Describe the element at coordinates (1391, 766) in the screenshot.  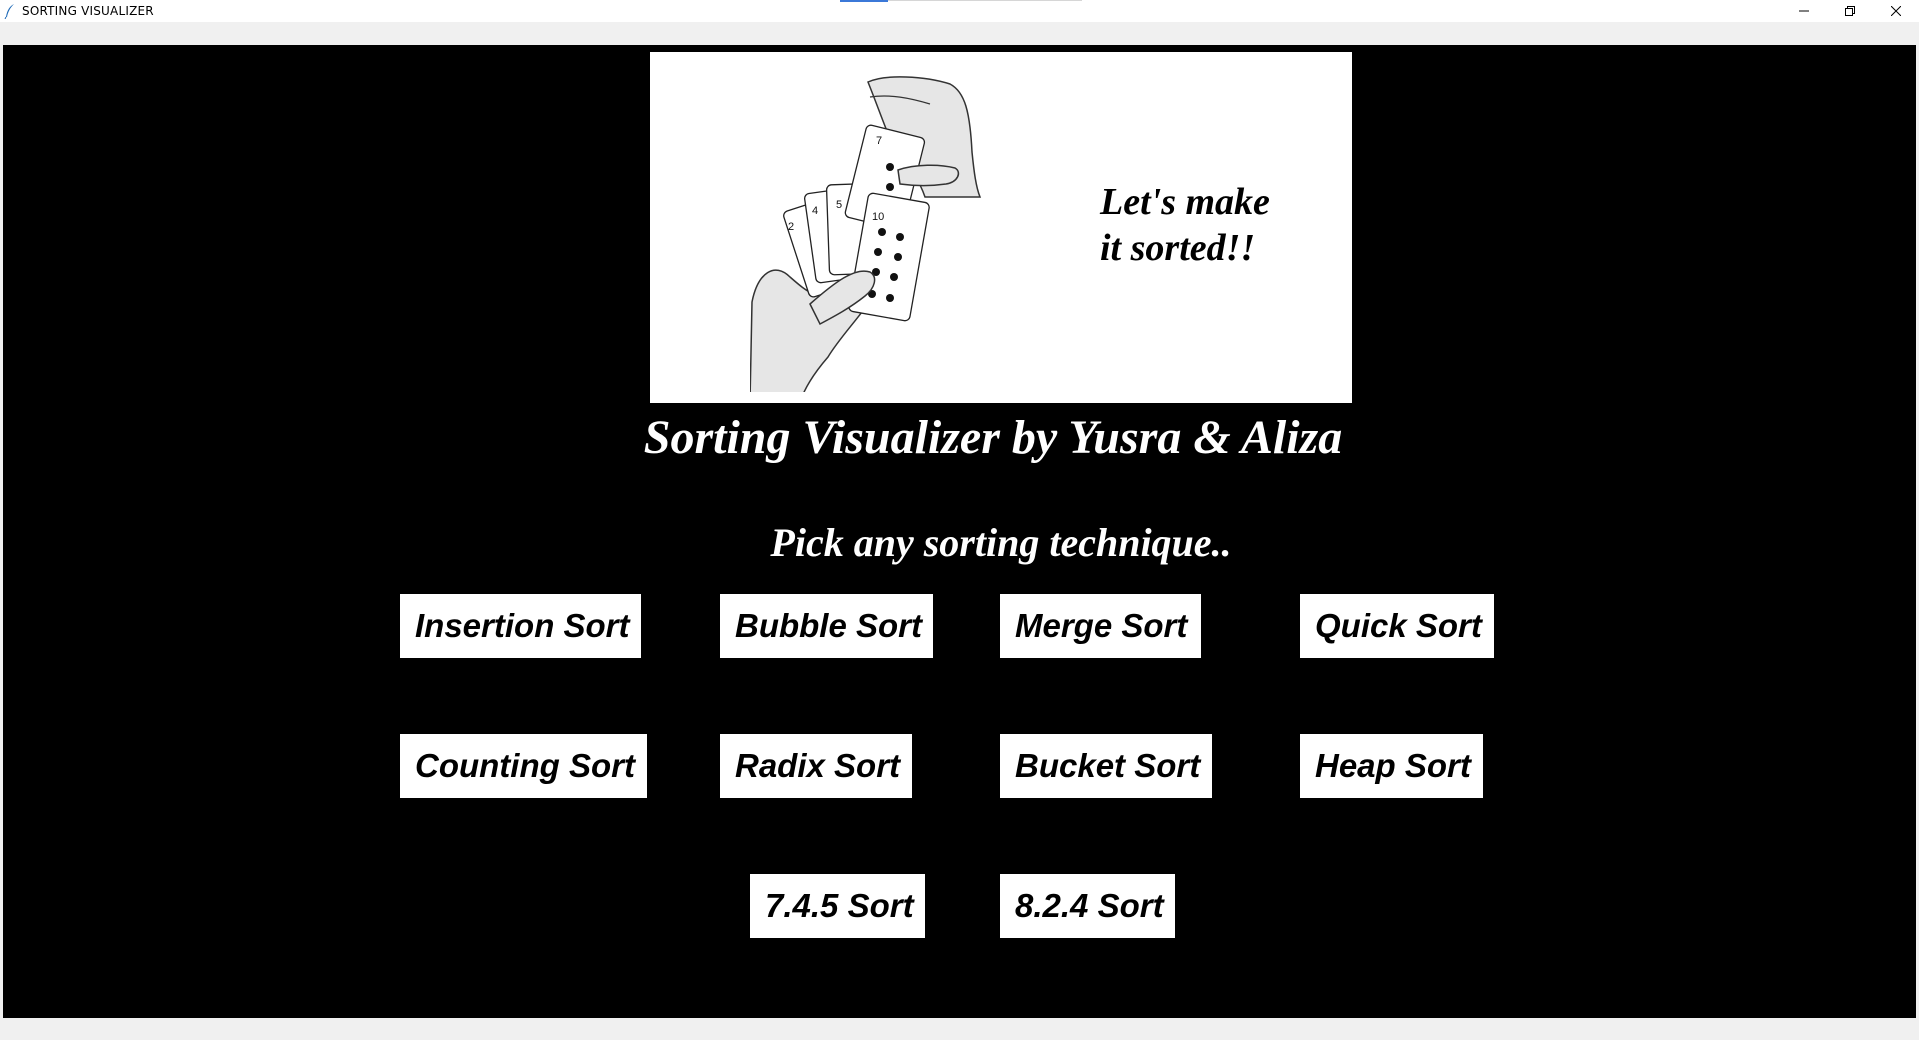
I see `heap-sort-button: Heap Sort` at that location.